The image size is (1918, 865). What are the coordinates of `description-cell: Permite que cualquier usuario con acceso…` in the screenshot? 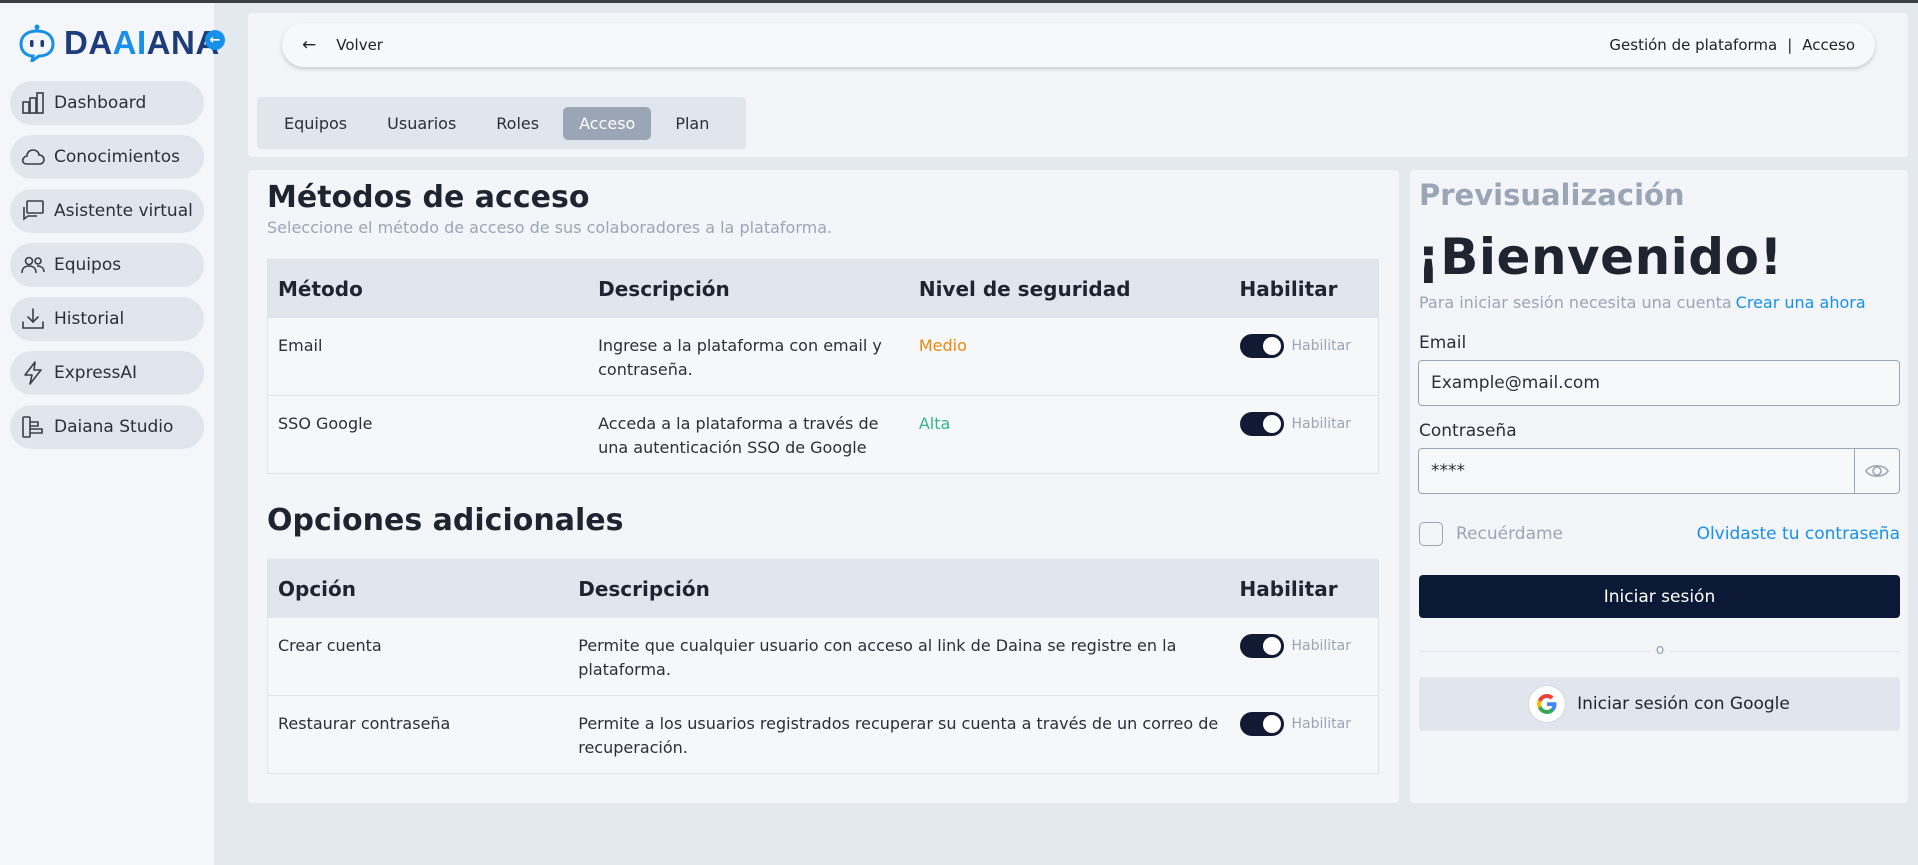 It's located at (899, 656).